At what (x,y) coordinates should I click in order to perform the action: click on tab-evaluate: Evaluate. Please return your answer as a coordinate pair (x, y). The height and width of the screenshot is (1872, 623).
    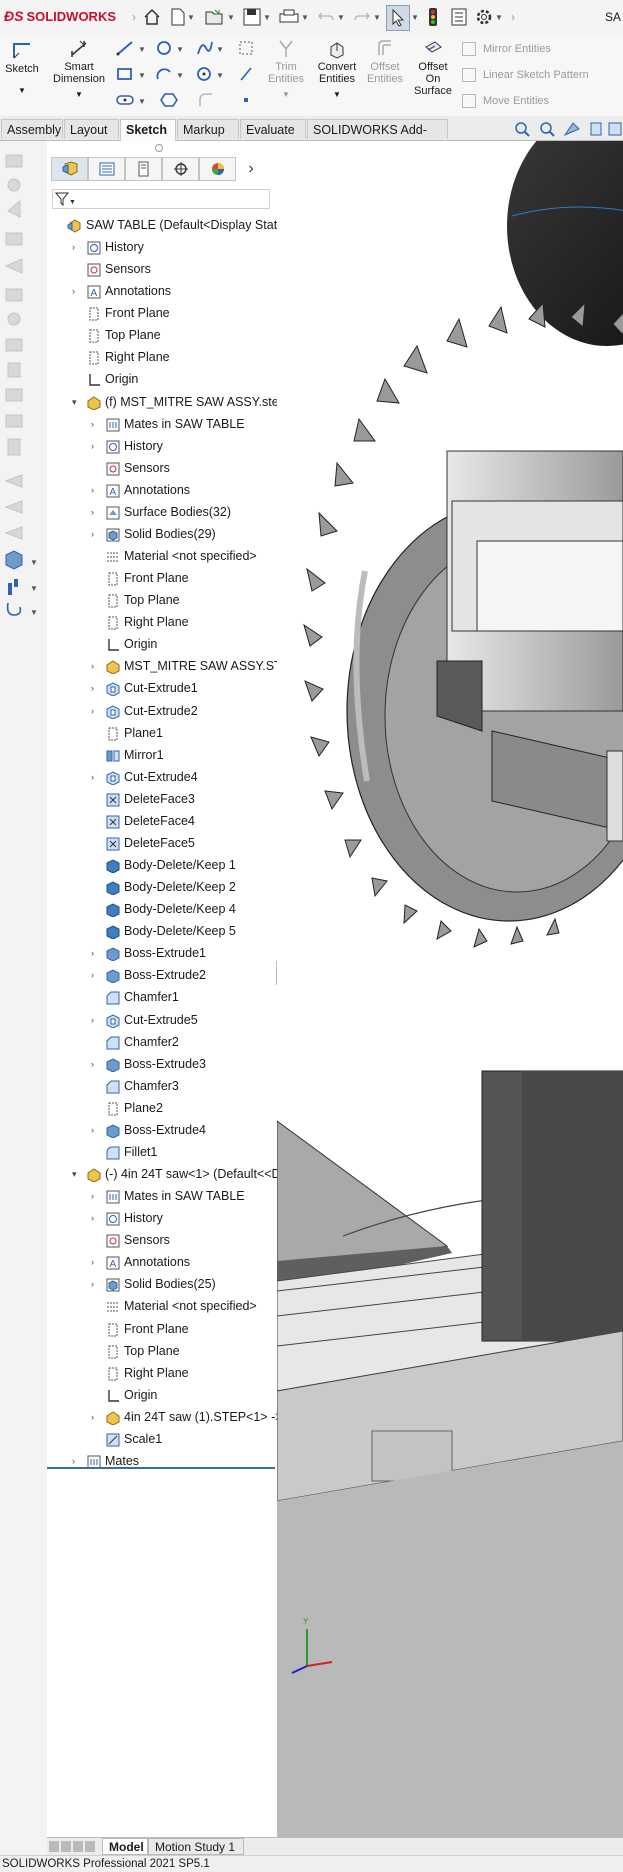
    Looking at the image, I should click on (273, 129).